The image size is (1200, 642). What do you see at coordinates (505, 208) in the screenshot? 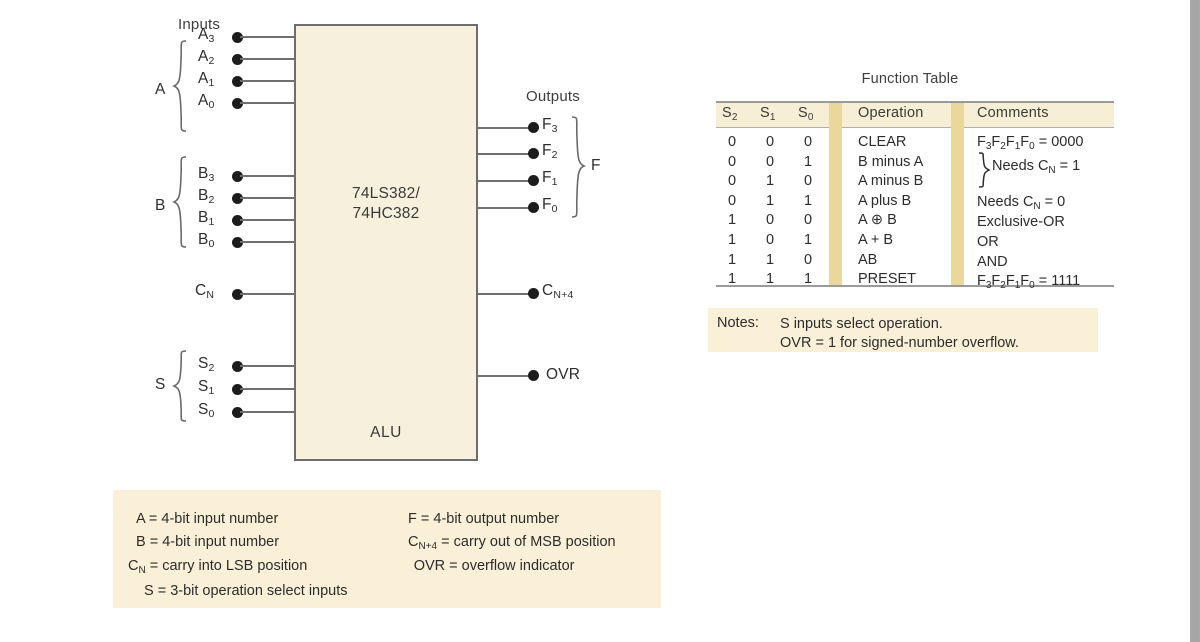
I see `wire-f0` at bounding box center [505, 208].